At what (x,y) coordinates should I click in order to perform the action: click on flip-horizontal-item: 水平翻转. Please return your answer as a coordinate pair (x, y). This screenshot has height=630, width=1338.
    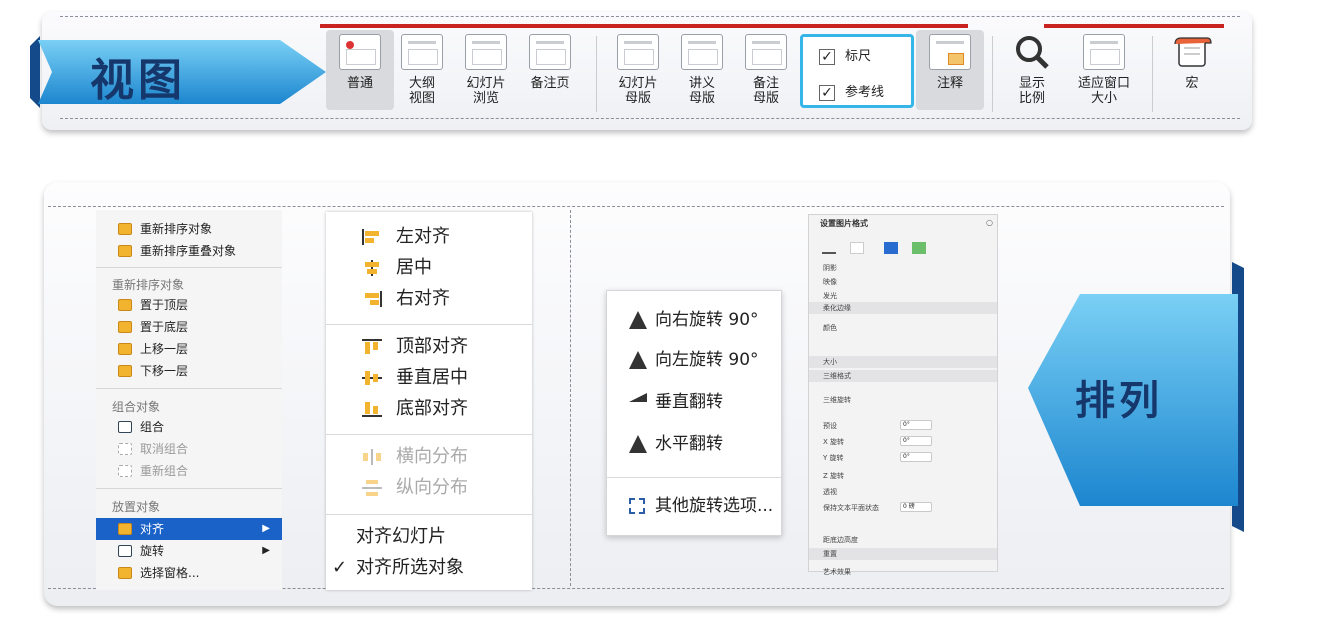
    Looking at the image, I should click on (695, 444).